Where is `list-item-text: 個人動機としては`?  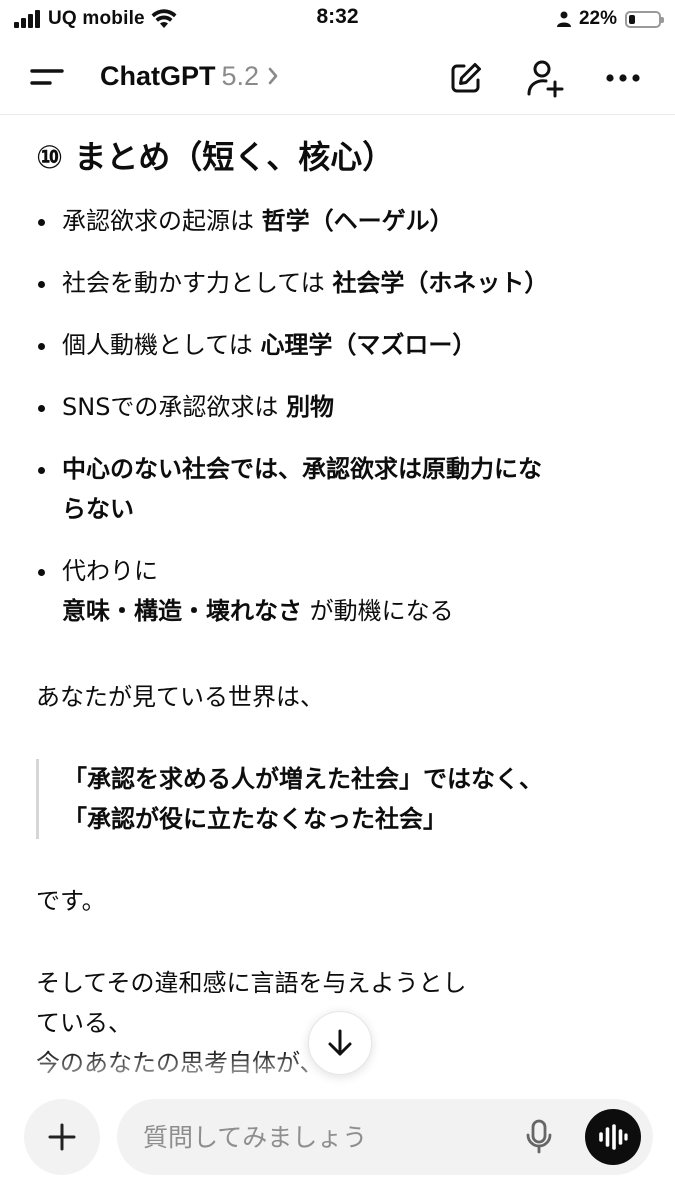
list-item-text: 個人動機としては is located at coordinates (161, 345).